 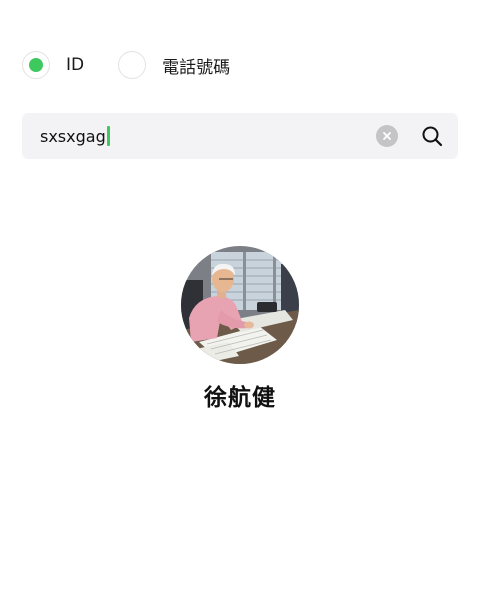 What do you see at coordinates (53, 65) in the screenshot?
I see `radio-option-id: ID` at bounding box center [53, 65].